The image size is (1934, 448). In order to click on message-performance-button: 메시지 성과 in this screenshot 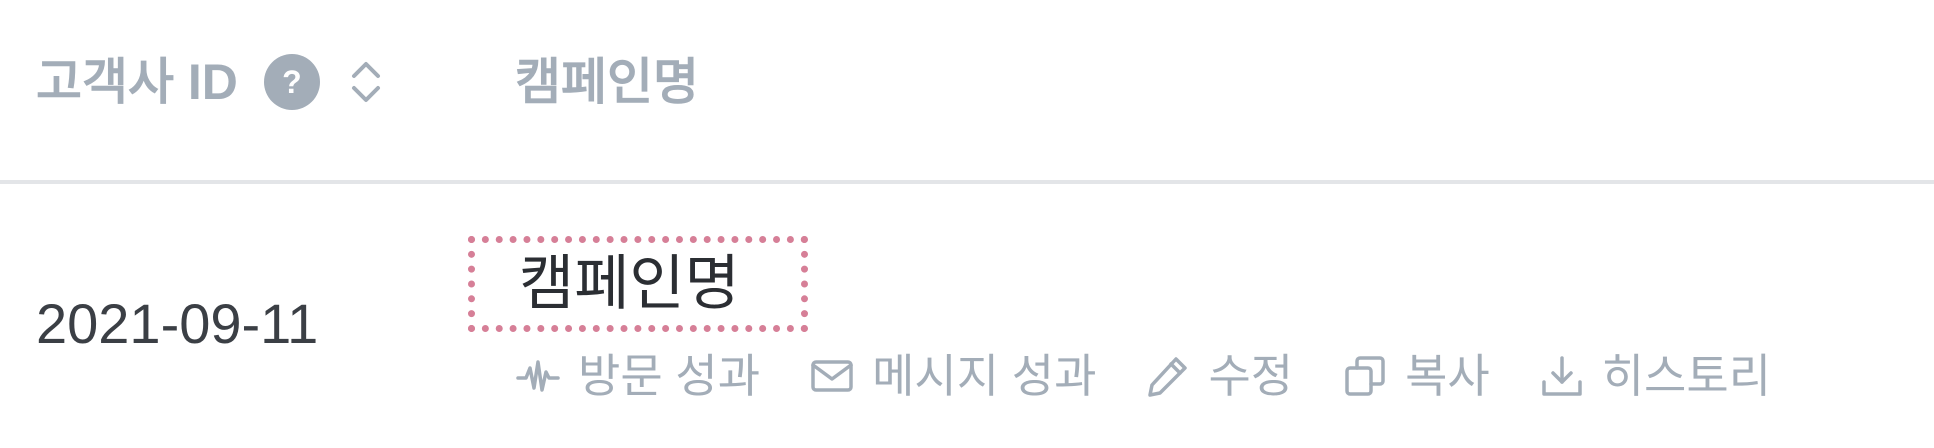, I will do `click(953, 376)`.